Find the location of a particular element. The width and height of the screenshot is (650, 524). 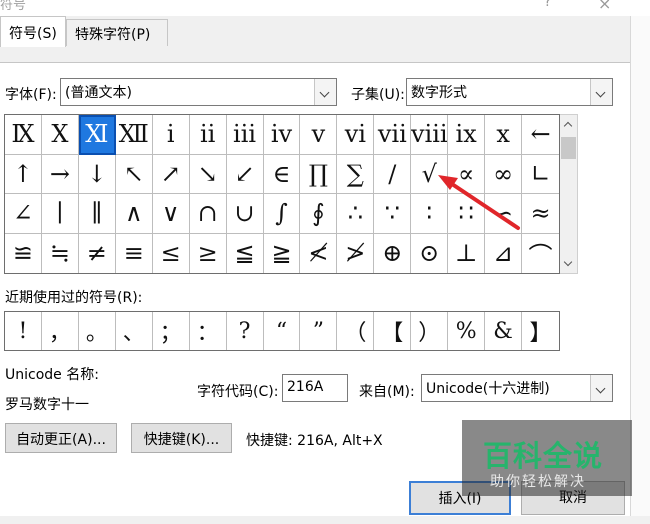

from-select: Unicode(十六进制) is located at coordinates (517, 388).